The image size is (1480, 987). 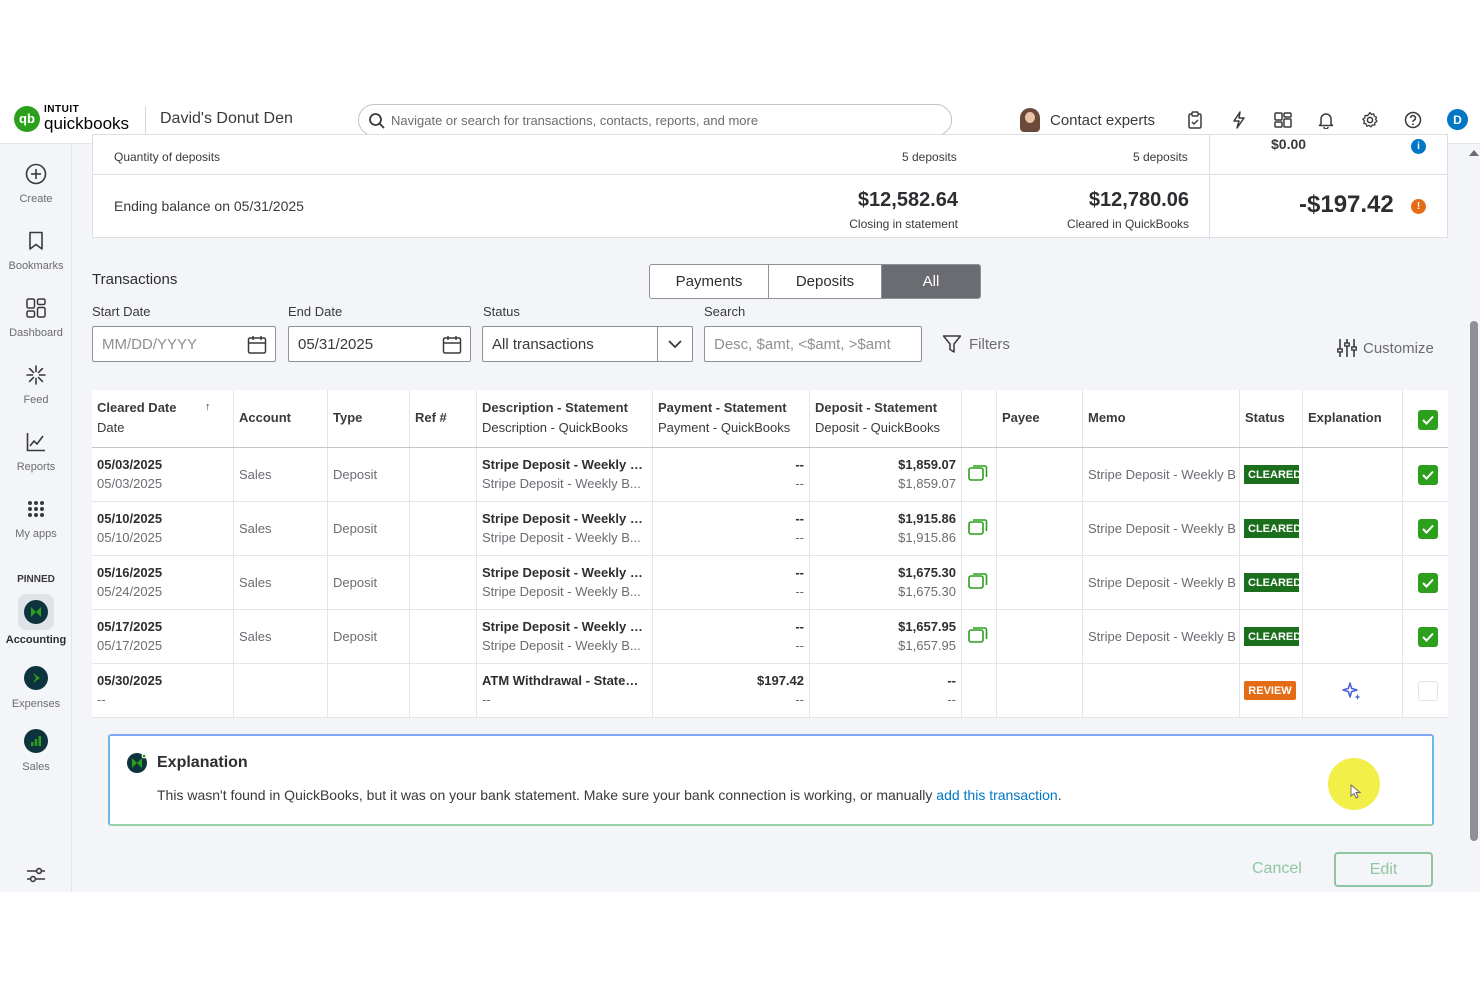 I want to click on col-account: Account, so click(x=281, y=418).